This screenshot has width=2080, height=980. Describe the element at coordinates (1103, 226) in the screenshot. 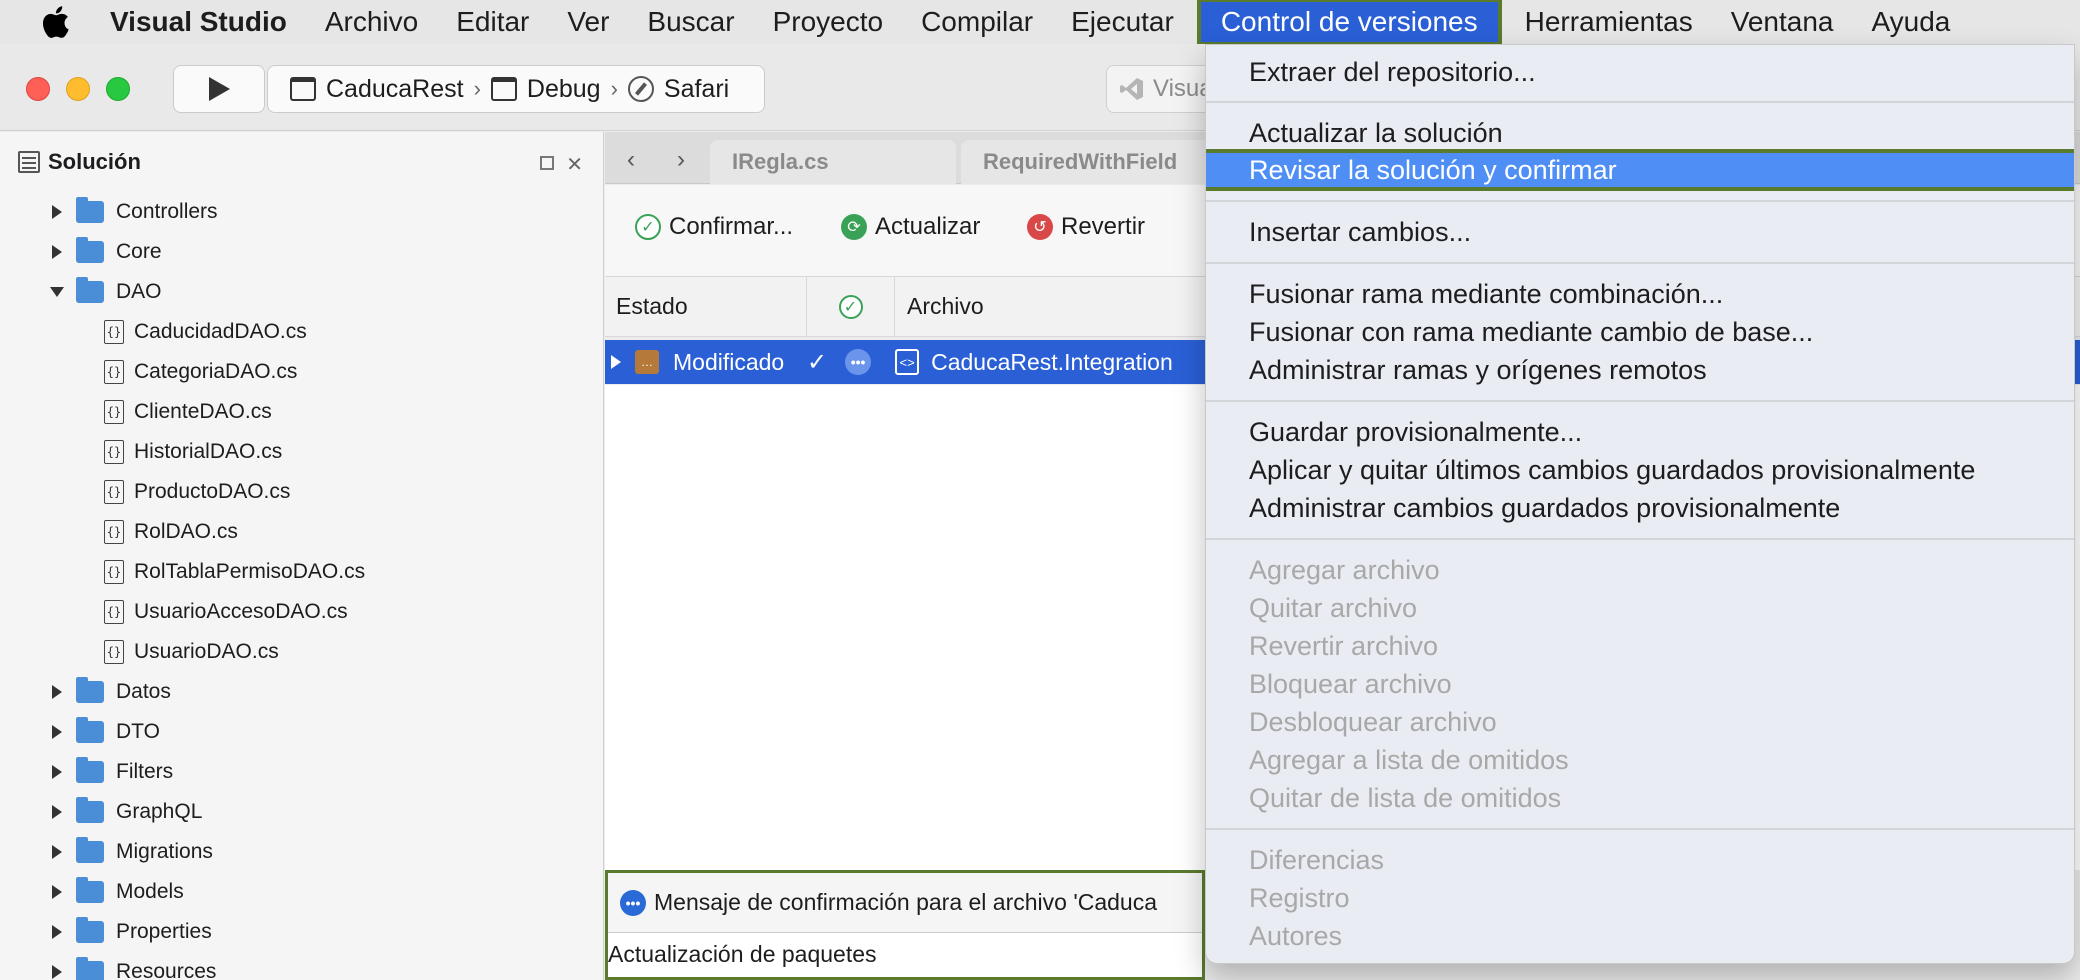

I see `revert-button-label: Revertir` at that location.